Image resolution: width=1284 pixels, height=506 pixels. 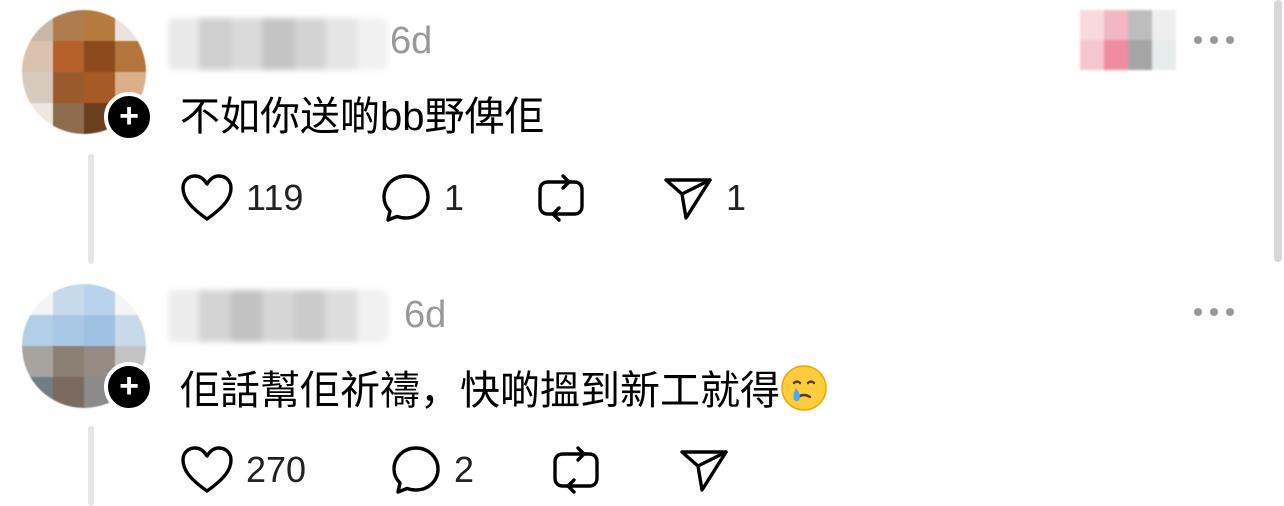 I want to click on like-count: 119, so click(x=275, y=197).